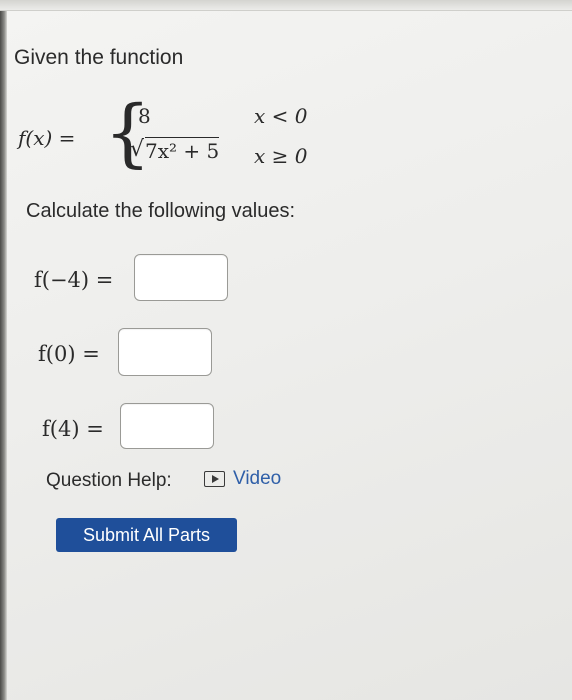 Image resolution: width=572 pixels, height=700 pixels. Describe the element at coordinates (214, 479) in the screenshot. I see `play-video-icon` at that location.